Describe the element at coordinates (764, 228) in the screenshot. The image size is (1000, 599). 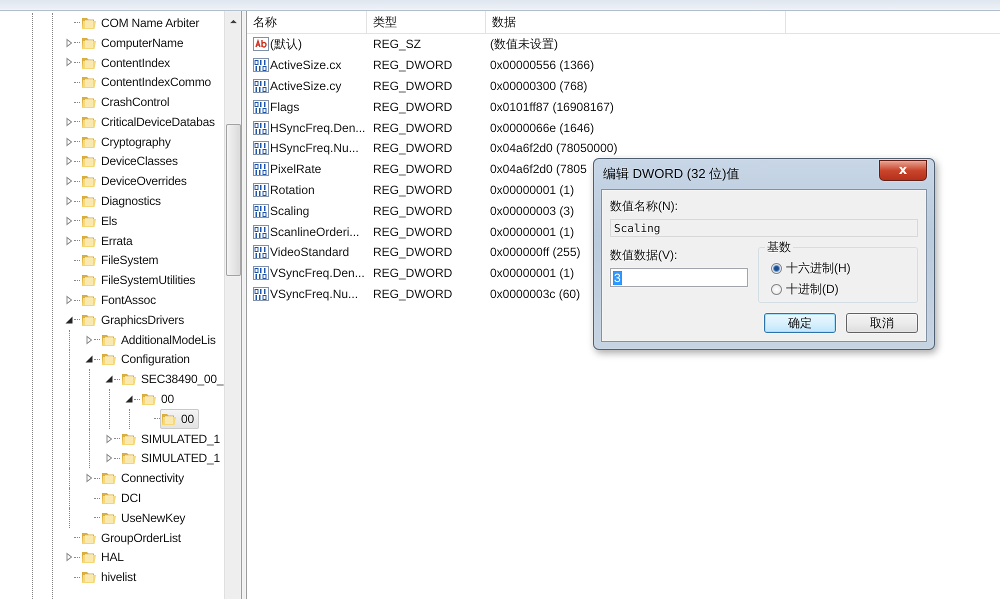
I see `value-name-field: Scaling` at that location.